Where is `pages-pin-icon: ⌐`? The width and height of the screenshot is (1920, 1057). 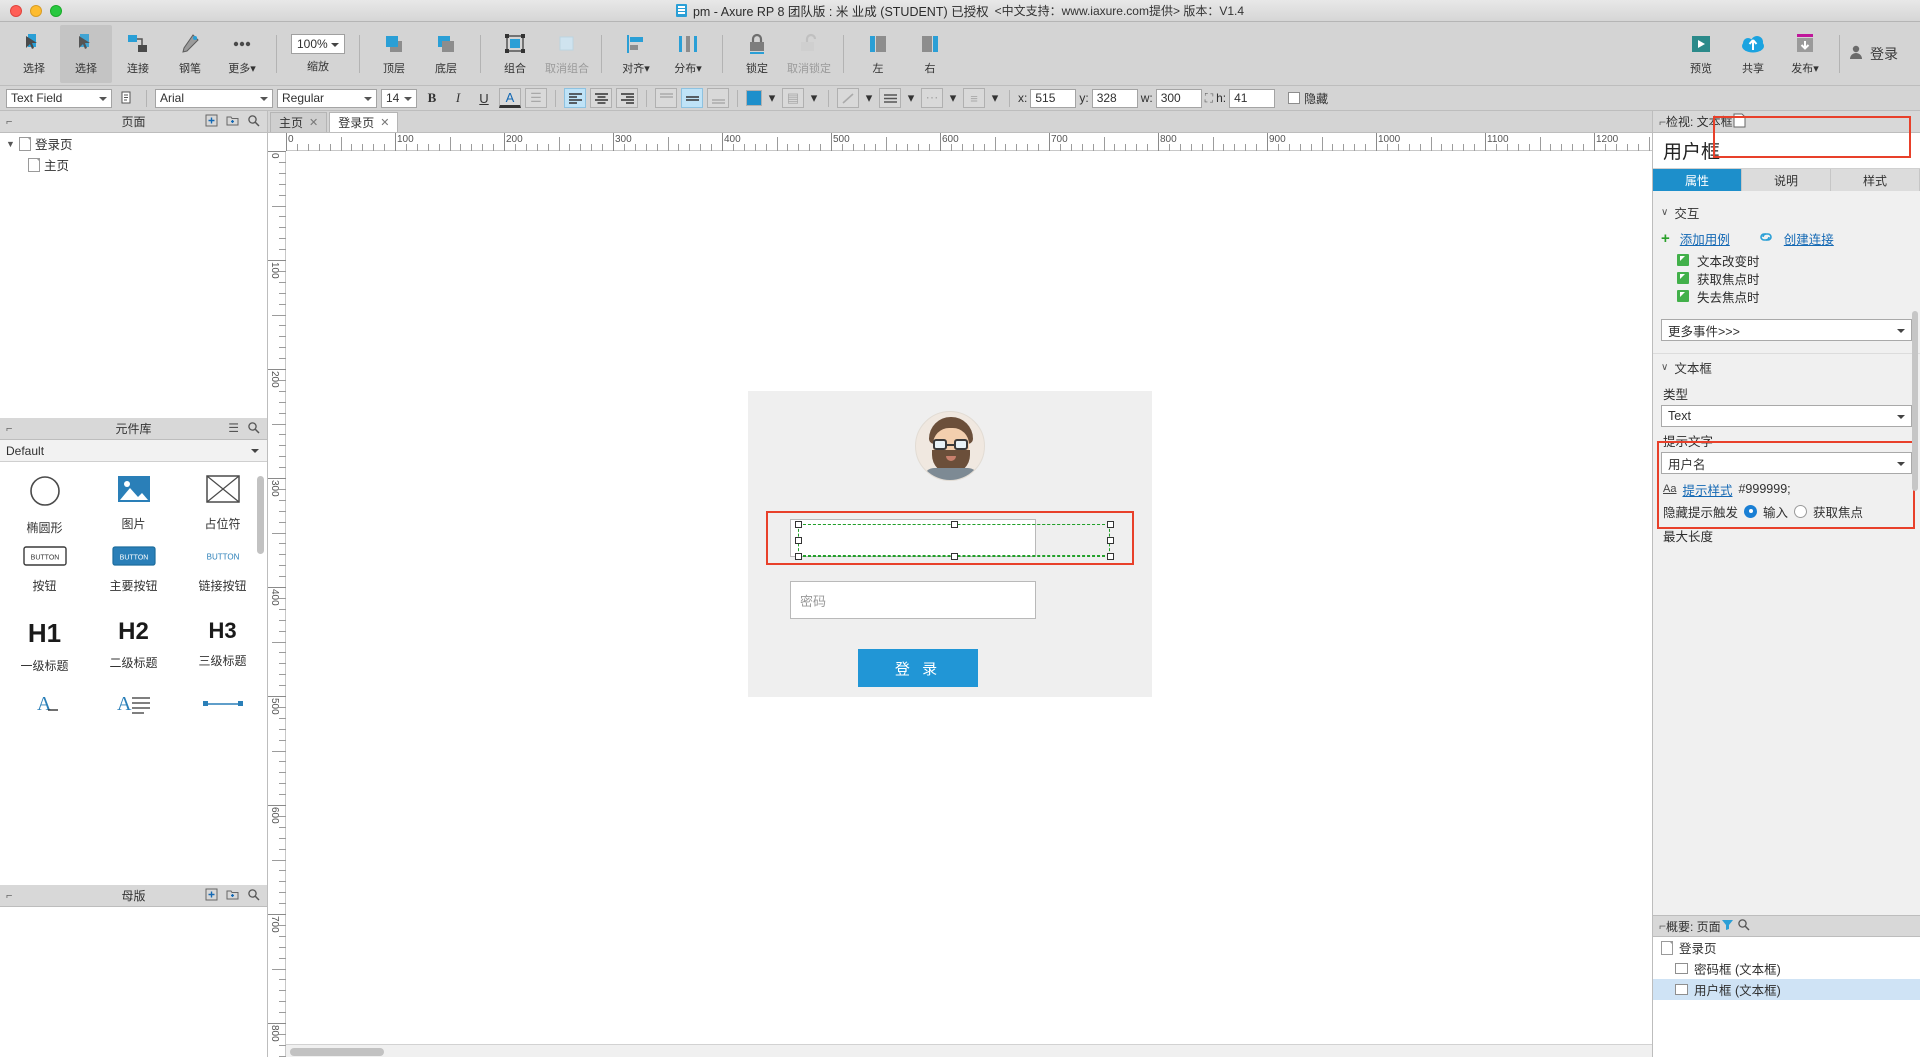 pages-pin-icon: ⌐ is located at coordinates (6, 122).